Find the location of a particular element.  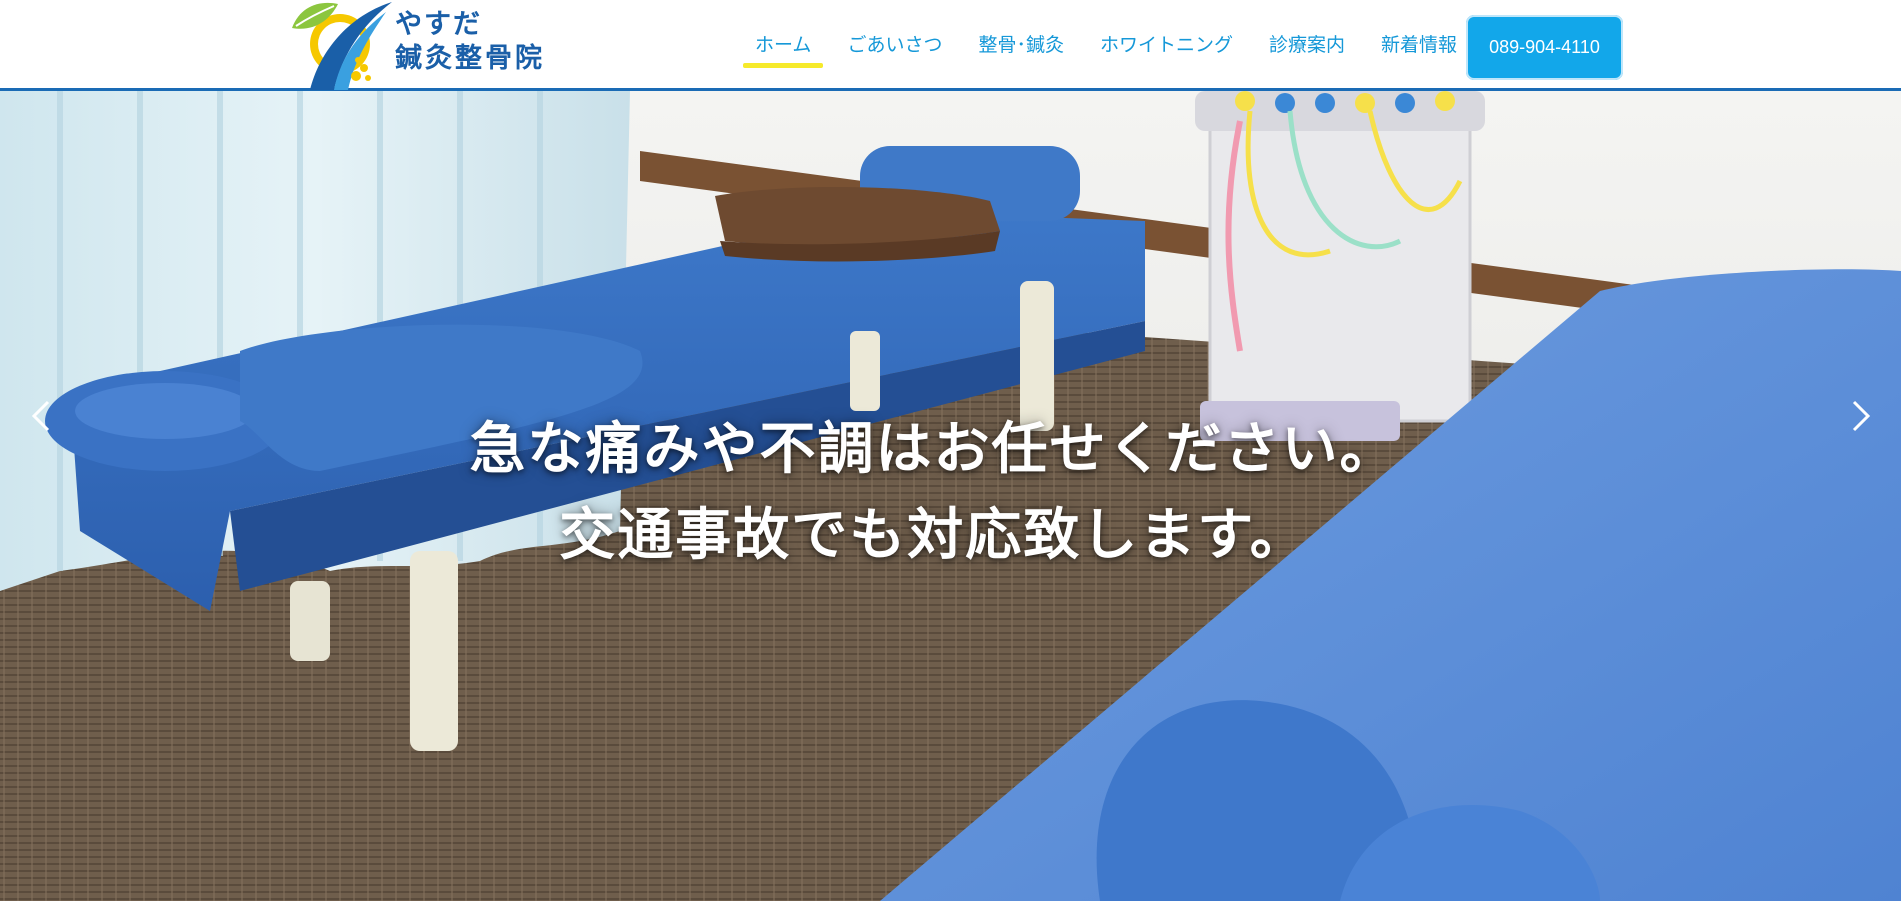

logo-name-line1: やすだ is located at coordinates (438, 24).